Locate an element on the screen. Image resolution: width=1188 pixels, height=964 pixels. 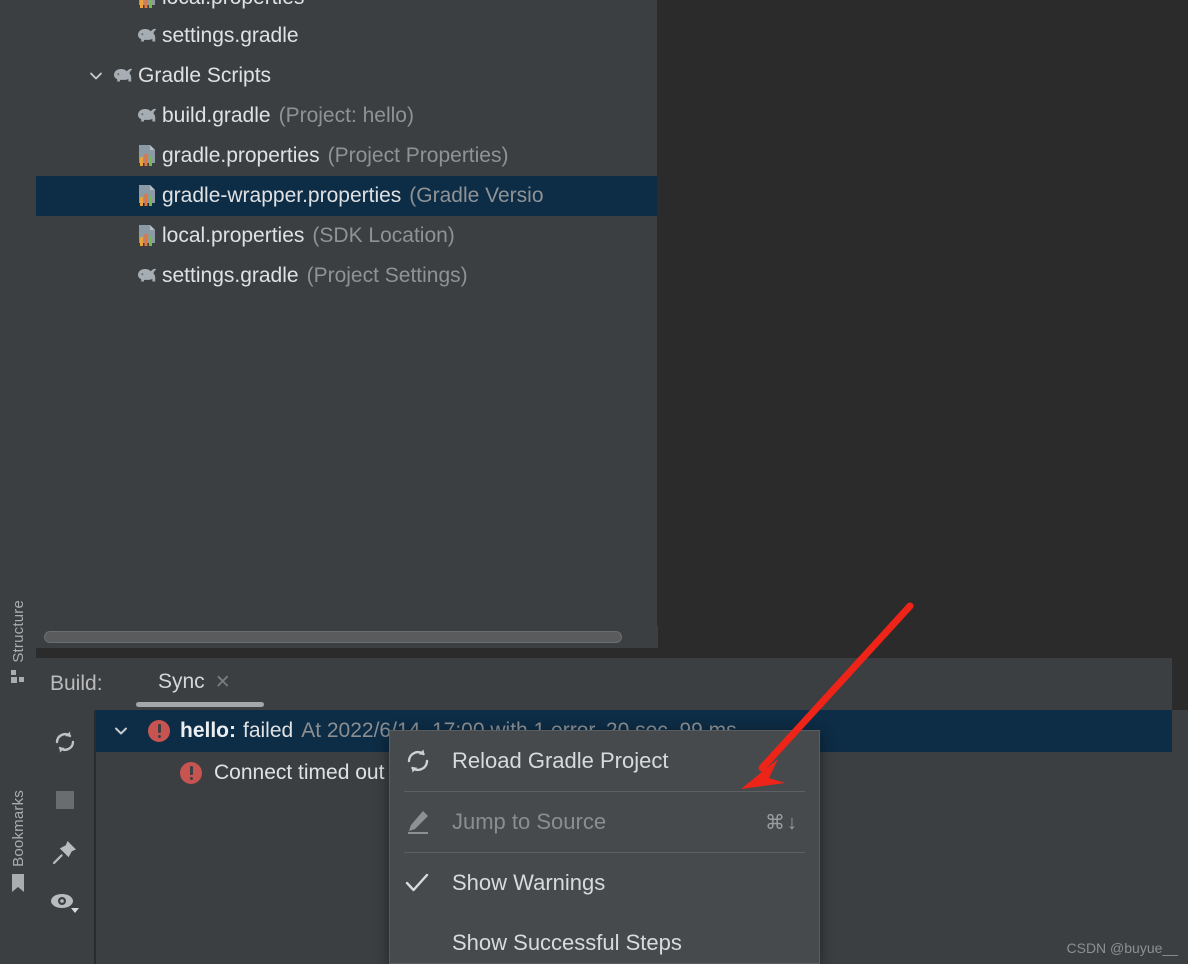
tree-row-label: build.gradle is located at coordinates (216, 115).